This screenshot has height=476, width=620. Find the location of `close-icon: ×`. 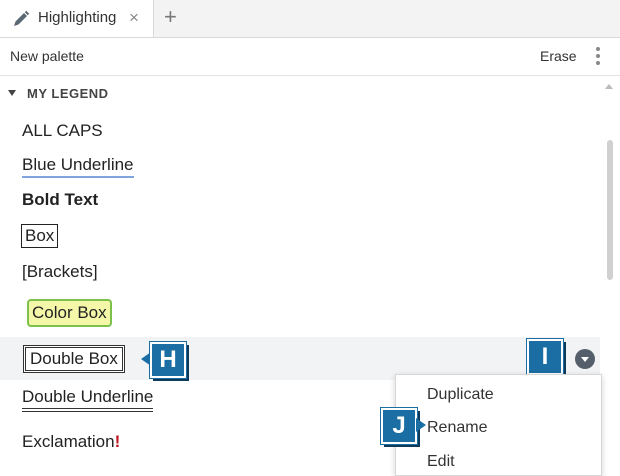

close-icon: × is located at coordinates (134, 18).